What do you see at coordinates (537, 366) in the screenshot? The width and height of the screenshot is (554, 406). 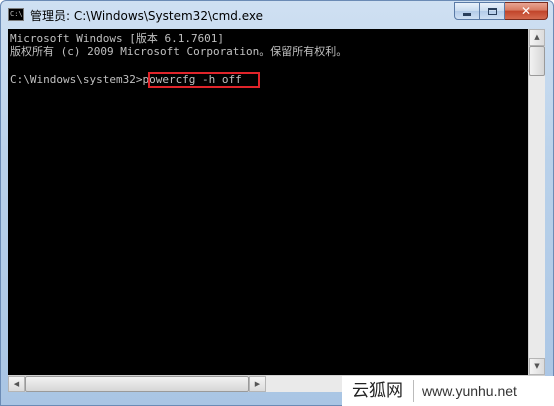 I see `scroll-down-arrow-icon: ▼` at bounding box center [537, 366].